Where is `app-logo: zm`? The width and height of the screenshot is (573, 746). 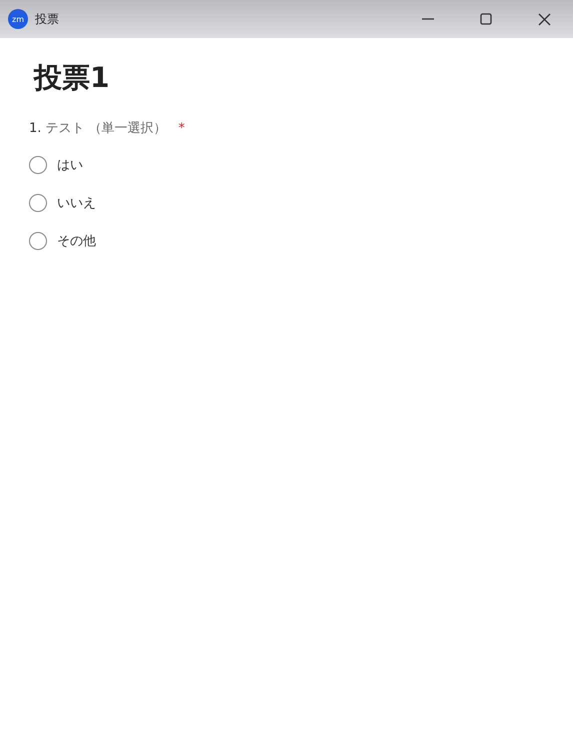
app-logo: zm is located at coordinates (18, 19).